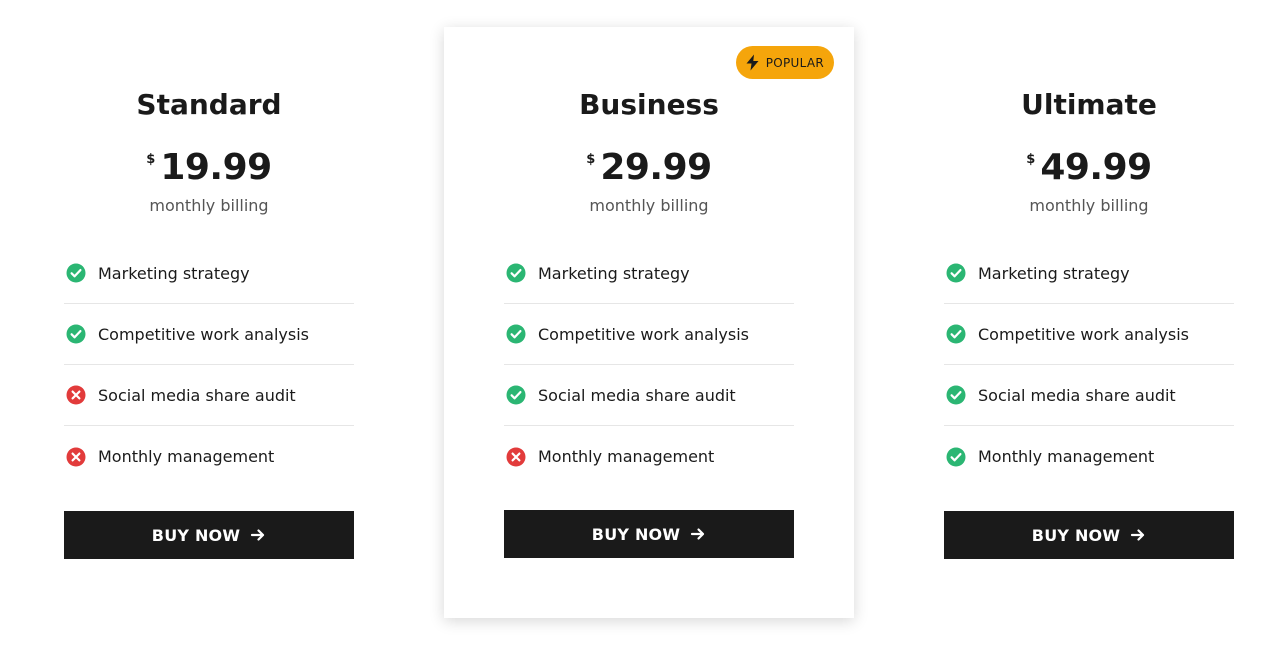 The height and width of the screenshot is (645, 1286). What do you see at coordinates (209, 104) in the screenshot?
I see `plan-name: Standard` at bounding box center [209, 104].